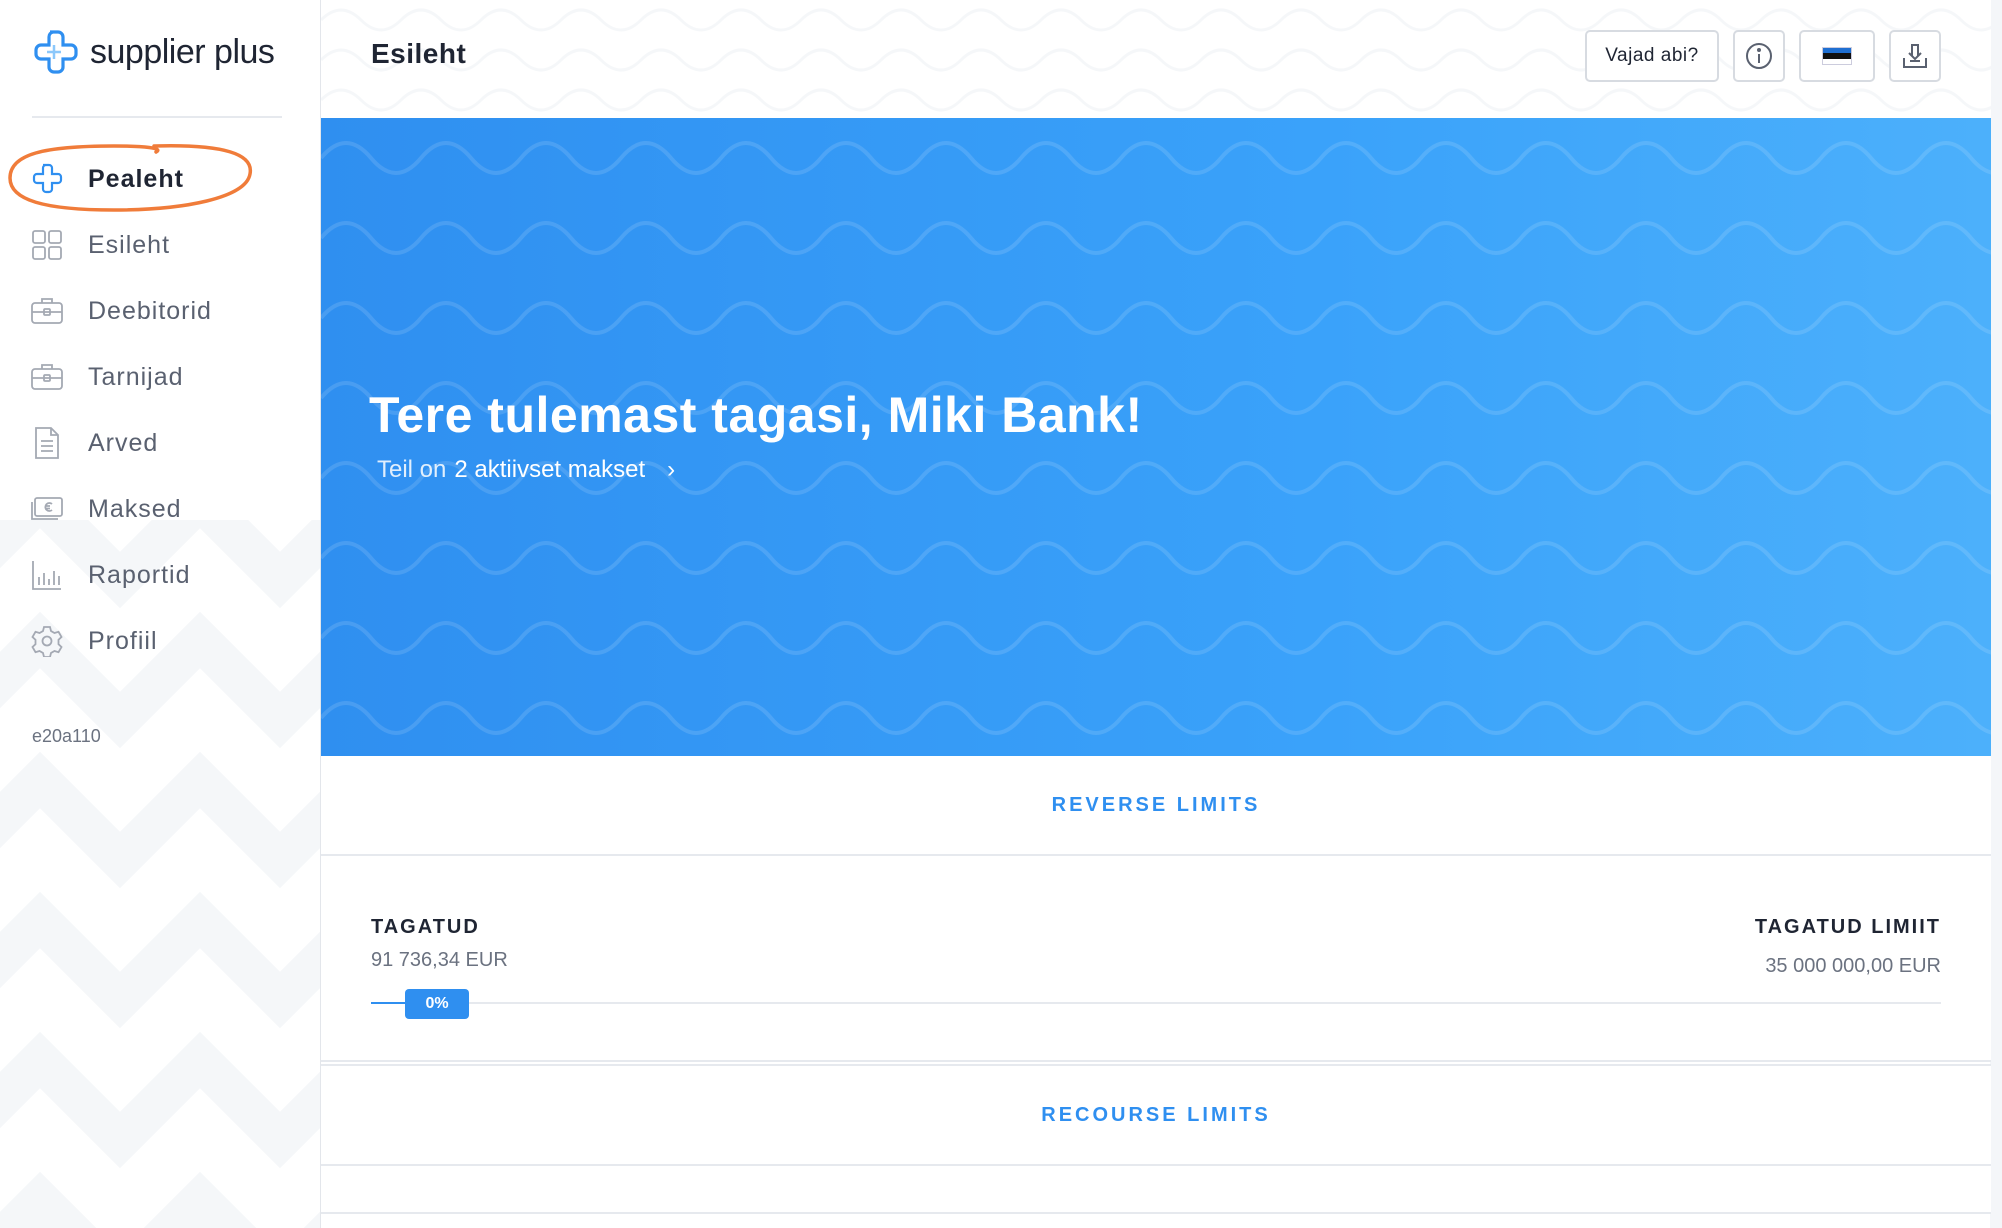  I want to click on brand-name: supplier plus, so click(182, 52).